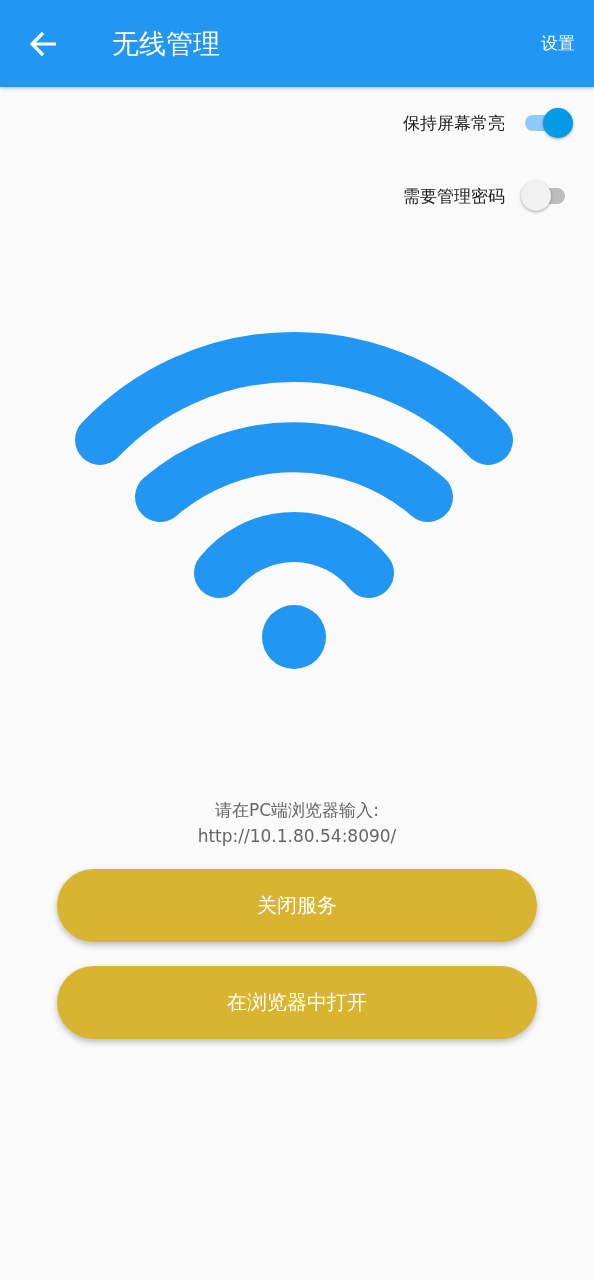  What do you see at coordinates (454, 196) in the screenshot?
I see `switch-label: 需要管理密码` at bounding box center [454, 196].